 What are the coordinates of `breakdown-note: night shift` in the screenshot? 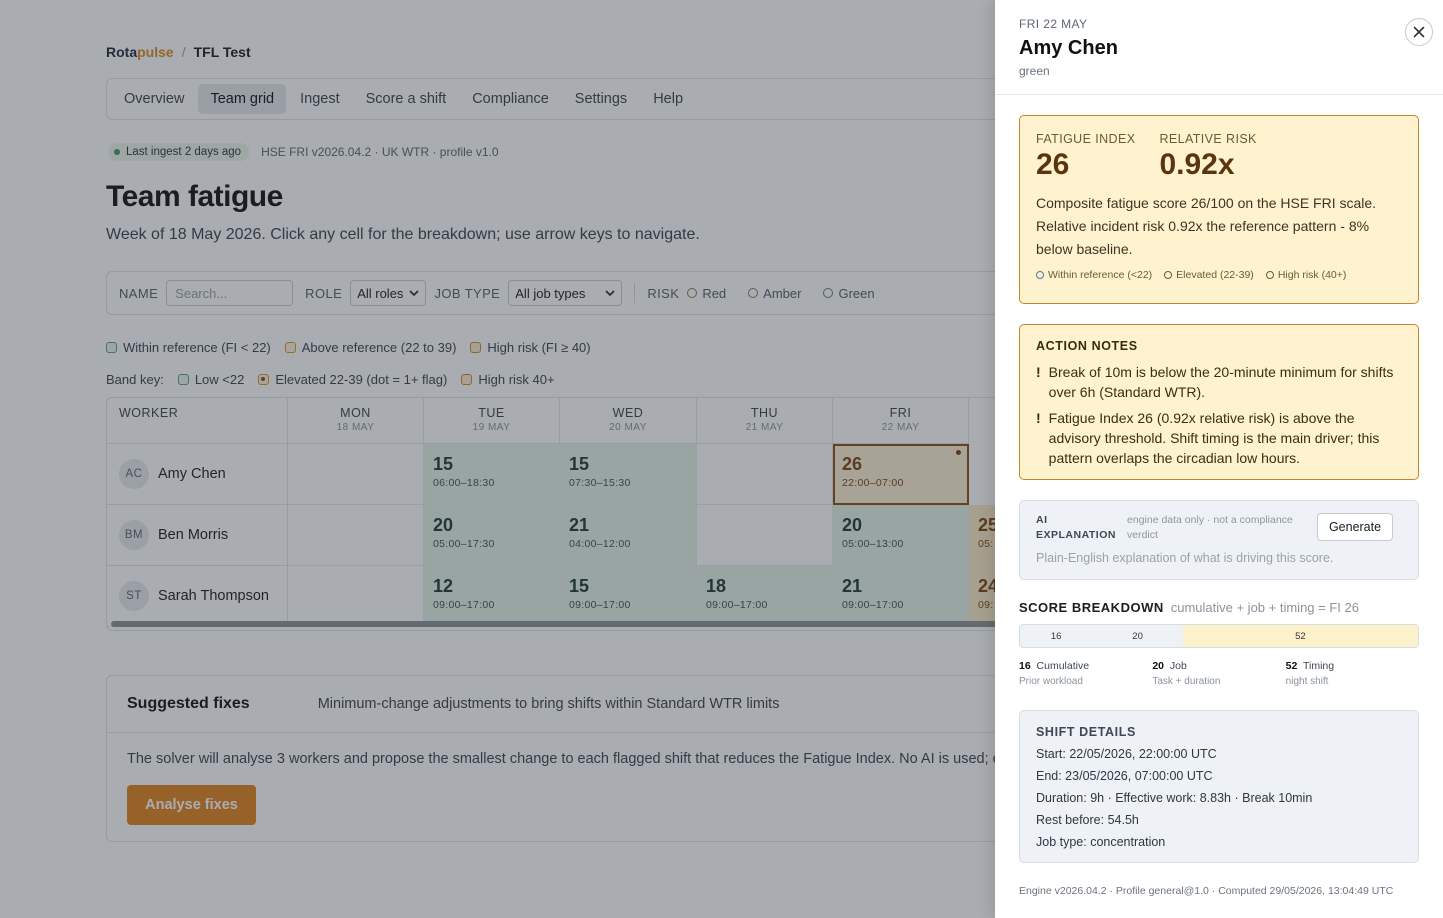 It's located at (1307, 681).